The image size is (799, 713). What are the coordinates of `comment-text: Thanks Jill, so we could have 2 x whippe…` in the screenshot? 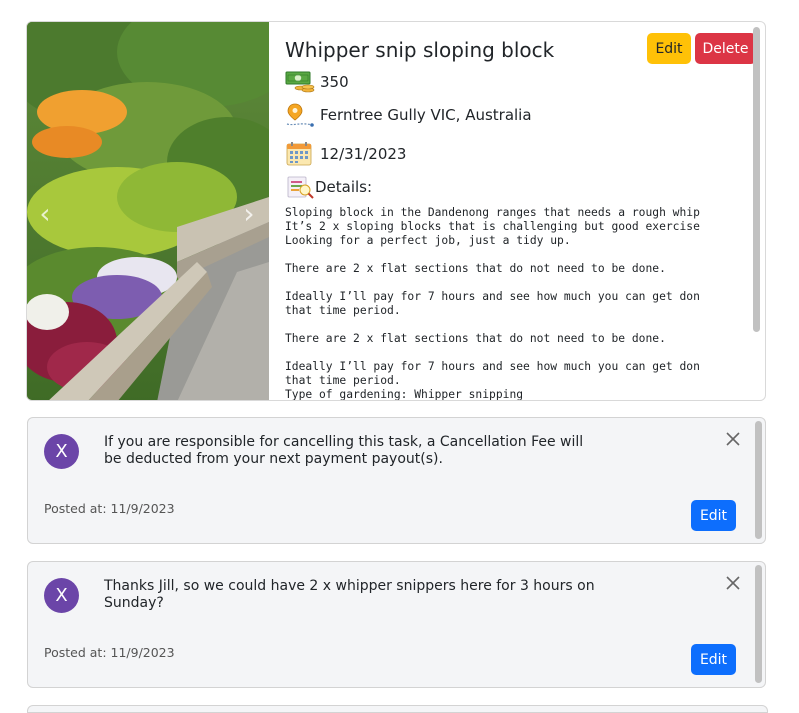 It's located at (349, 594).